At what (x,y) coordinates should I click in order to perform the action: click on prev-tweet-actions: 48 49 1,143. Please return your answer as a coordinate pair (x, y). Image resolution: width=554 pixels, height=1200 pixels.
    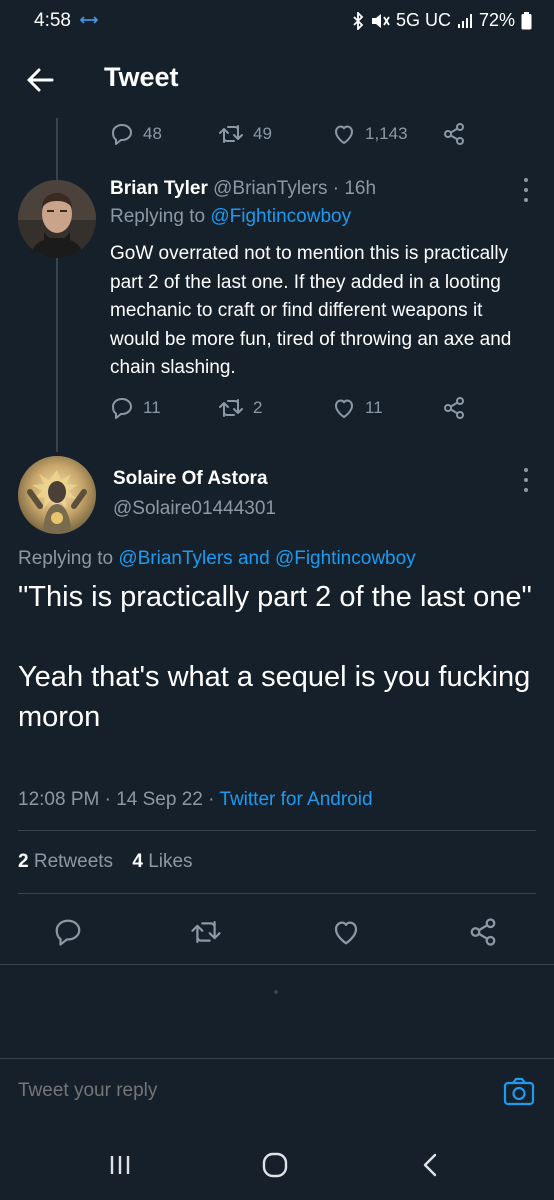
    Looking at the image, I should click on (290, 135).